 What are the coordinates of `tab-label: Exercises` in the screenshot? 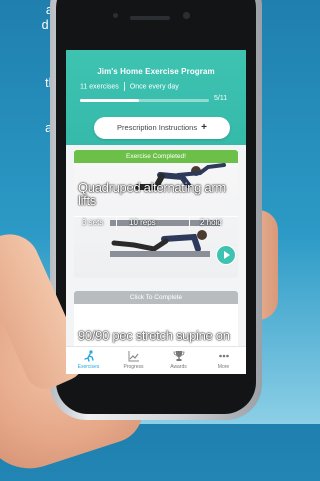 It's located at (88, 367).